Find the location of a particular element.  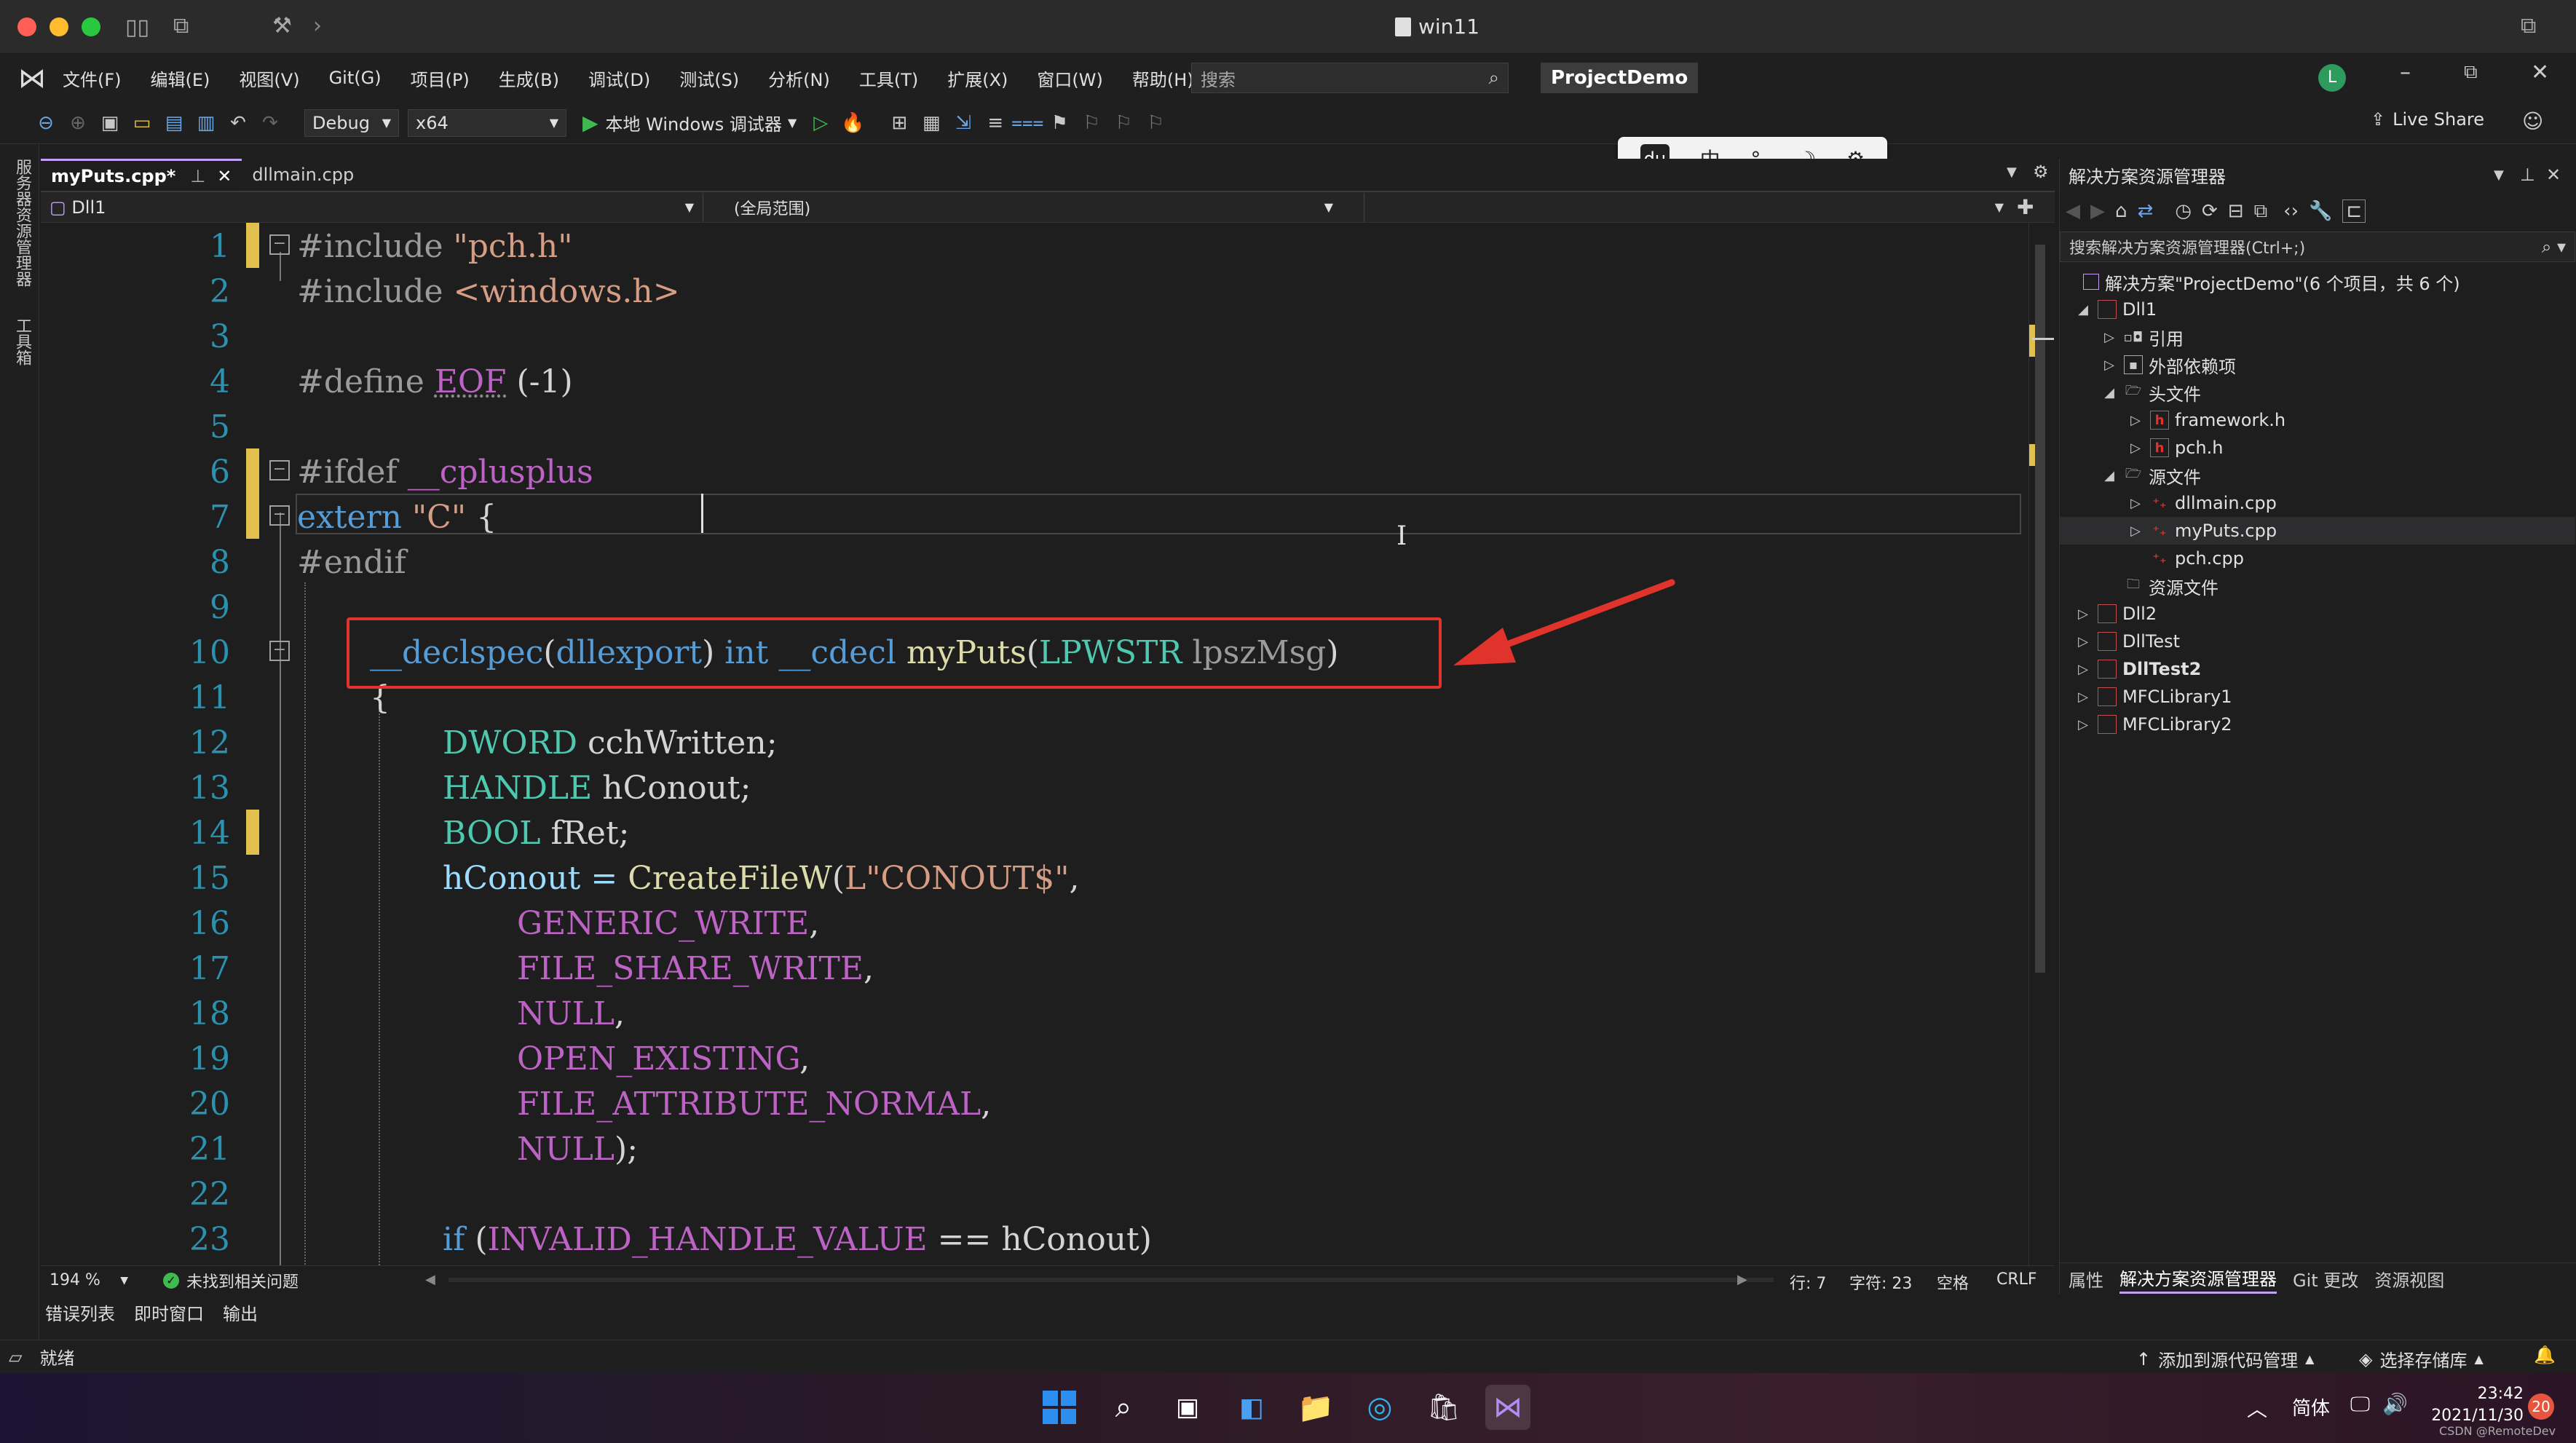

split-editor-icon: ✚ is located at coordinates (2026, 207).